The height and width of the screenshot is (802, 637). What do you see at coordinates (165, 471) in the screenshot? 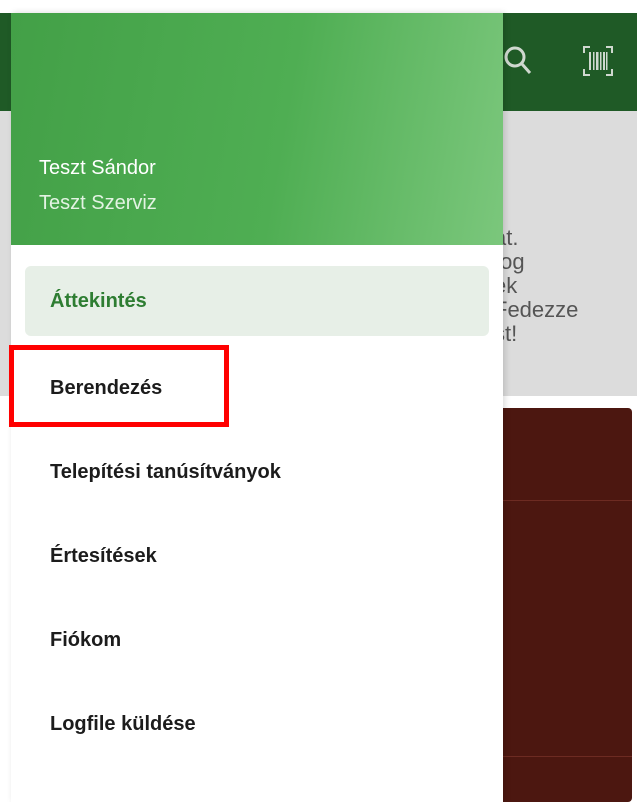
I see `nav-item-label: Telepítési tanúsítványok` at bounding box center [165, 471].